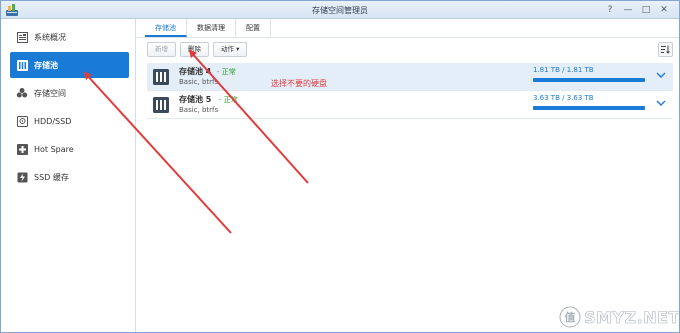 This screenshot has width=680, height=333. What do you see at coordinates (253, 28) in the screenshot?
I see `tab-settings: 配置` at bounding box center [253, 28].